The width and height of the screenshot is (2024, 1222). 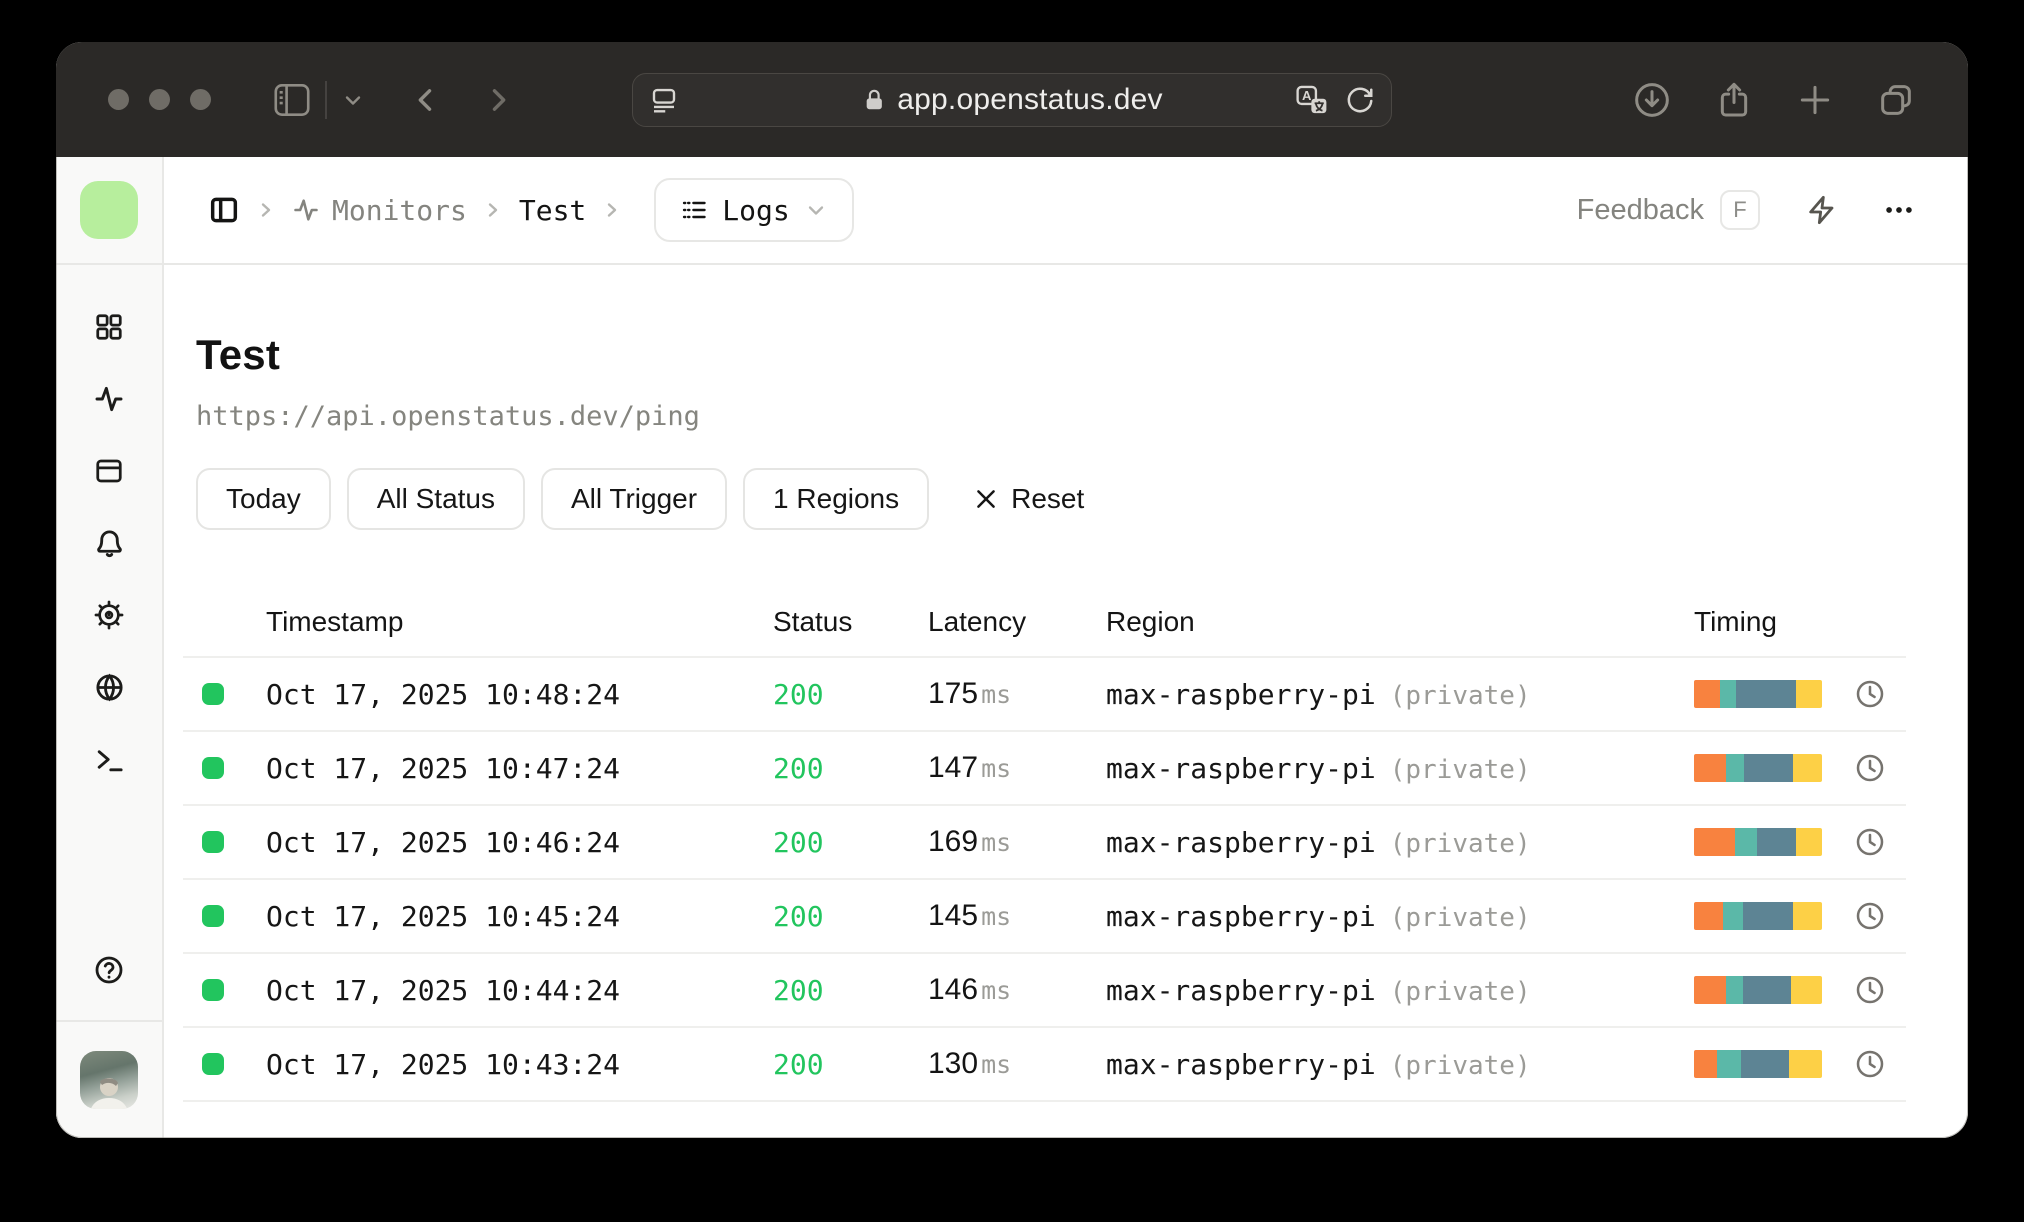 What do you see at coordinates (1028, 499) in the screenshot?
I see `reset-filters-button: Reset` at bounding box center [1028, 499].